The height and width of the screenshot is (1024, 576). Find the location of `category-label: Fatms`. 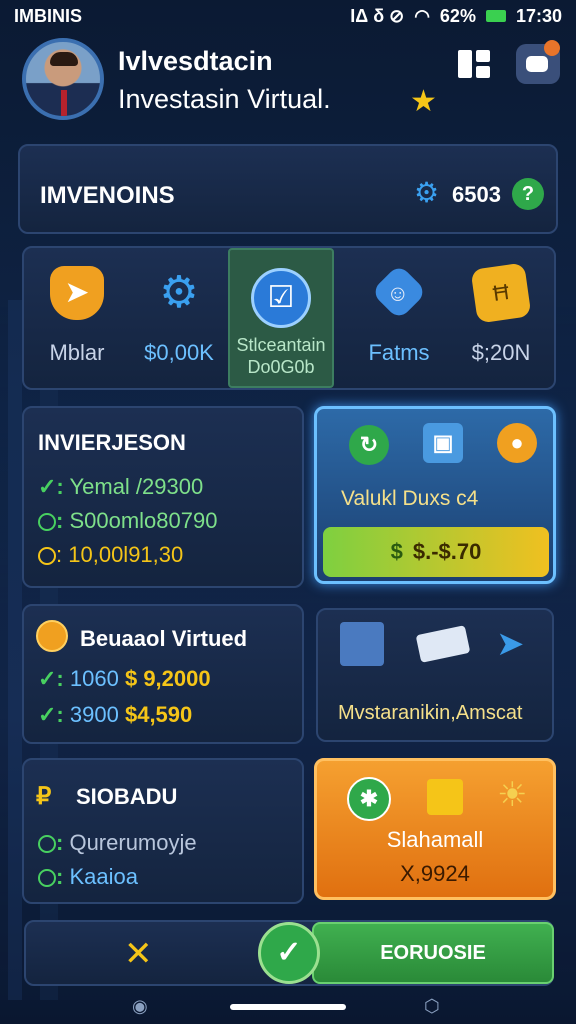

category-label: Fatms is located at coordinates (399, 352).